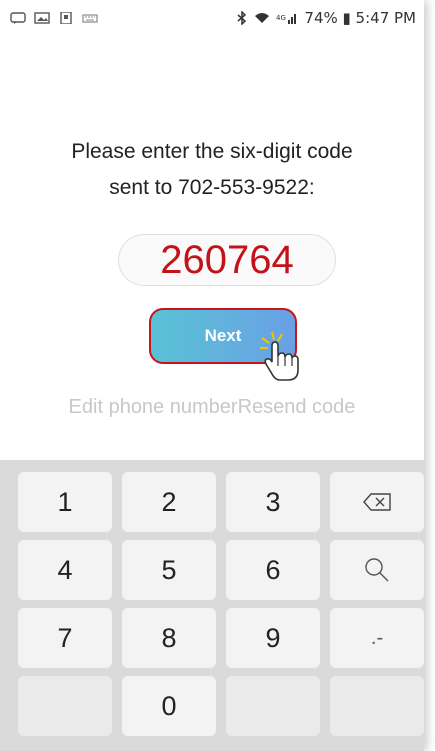 This screenshot has height=751, width=435. Describe the element at coordinates (54, 18) in the screenshot. I see `status-bar-left` at that location.